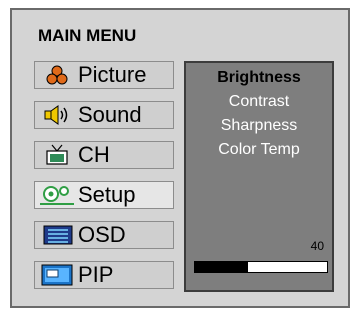 The image size is (360, 318). Describe the element at coordinates (107, 194) in the screenshot. I see `menu-item-label: Setup` at that location.